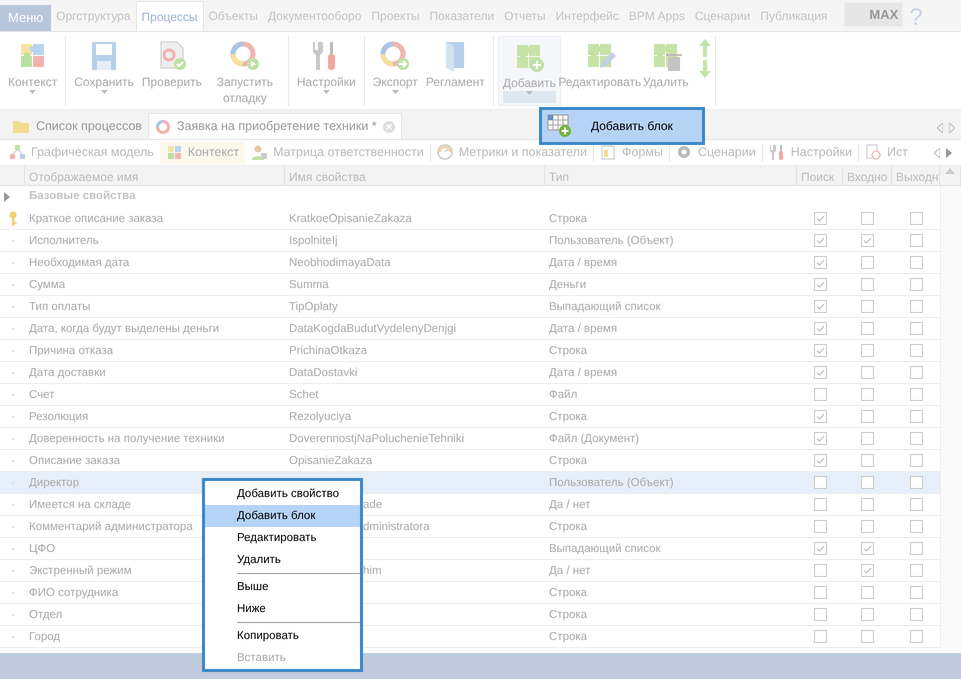  I want to click on ribbon-button: Проверить, so click(172, 71).